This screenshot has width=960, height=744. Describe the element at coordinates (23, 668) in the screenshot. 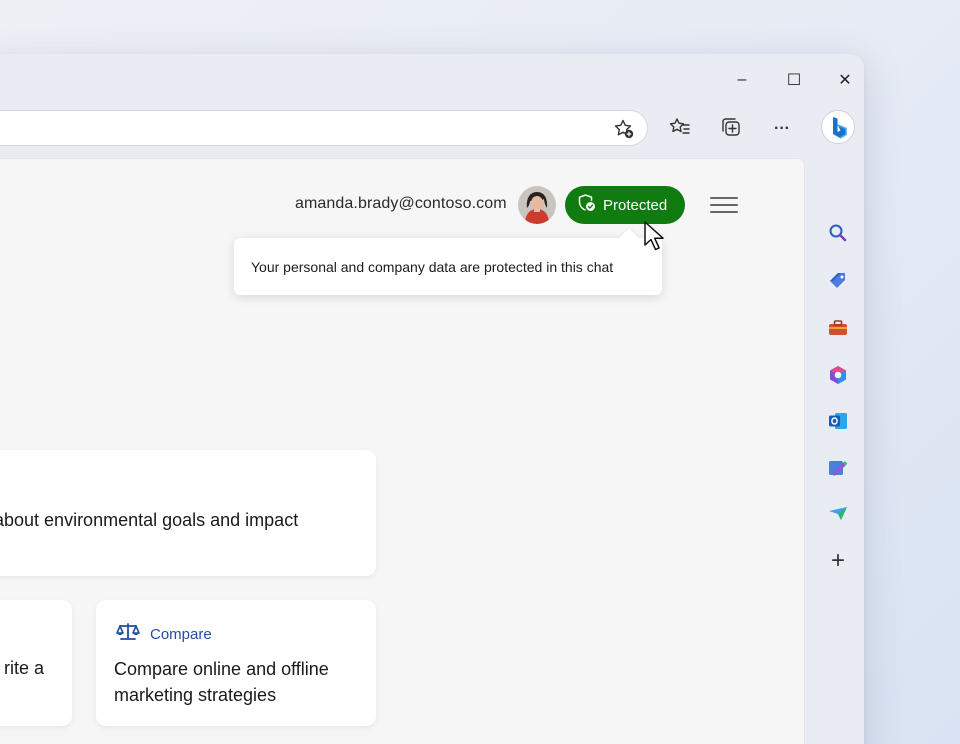

I see `suggestion-text: rite a` at that location.